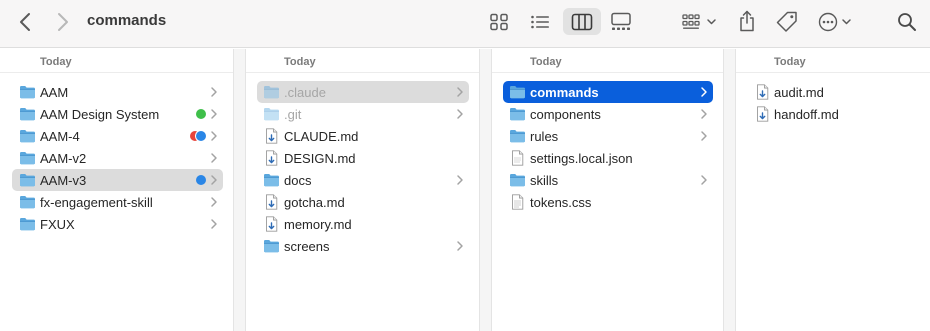 Image resolution: width=930 pixels, height=331 pixels. I want to click on folder-row-git: .git, so click(362, 114).